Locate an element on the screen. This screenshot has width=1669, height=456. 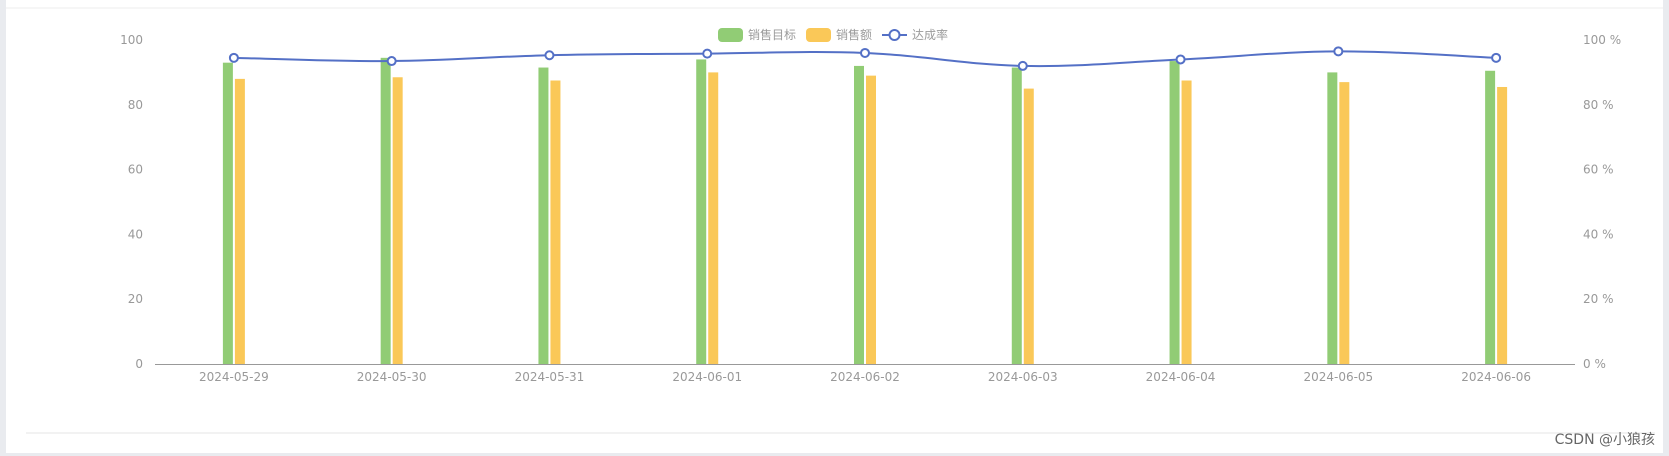
watermark-text: CSDN @小狼孩 is located at coordinates (1605, 440).